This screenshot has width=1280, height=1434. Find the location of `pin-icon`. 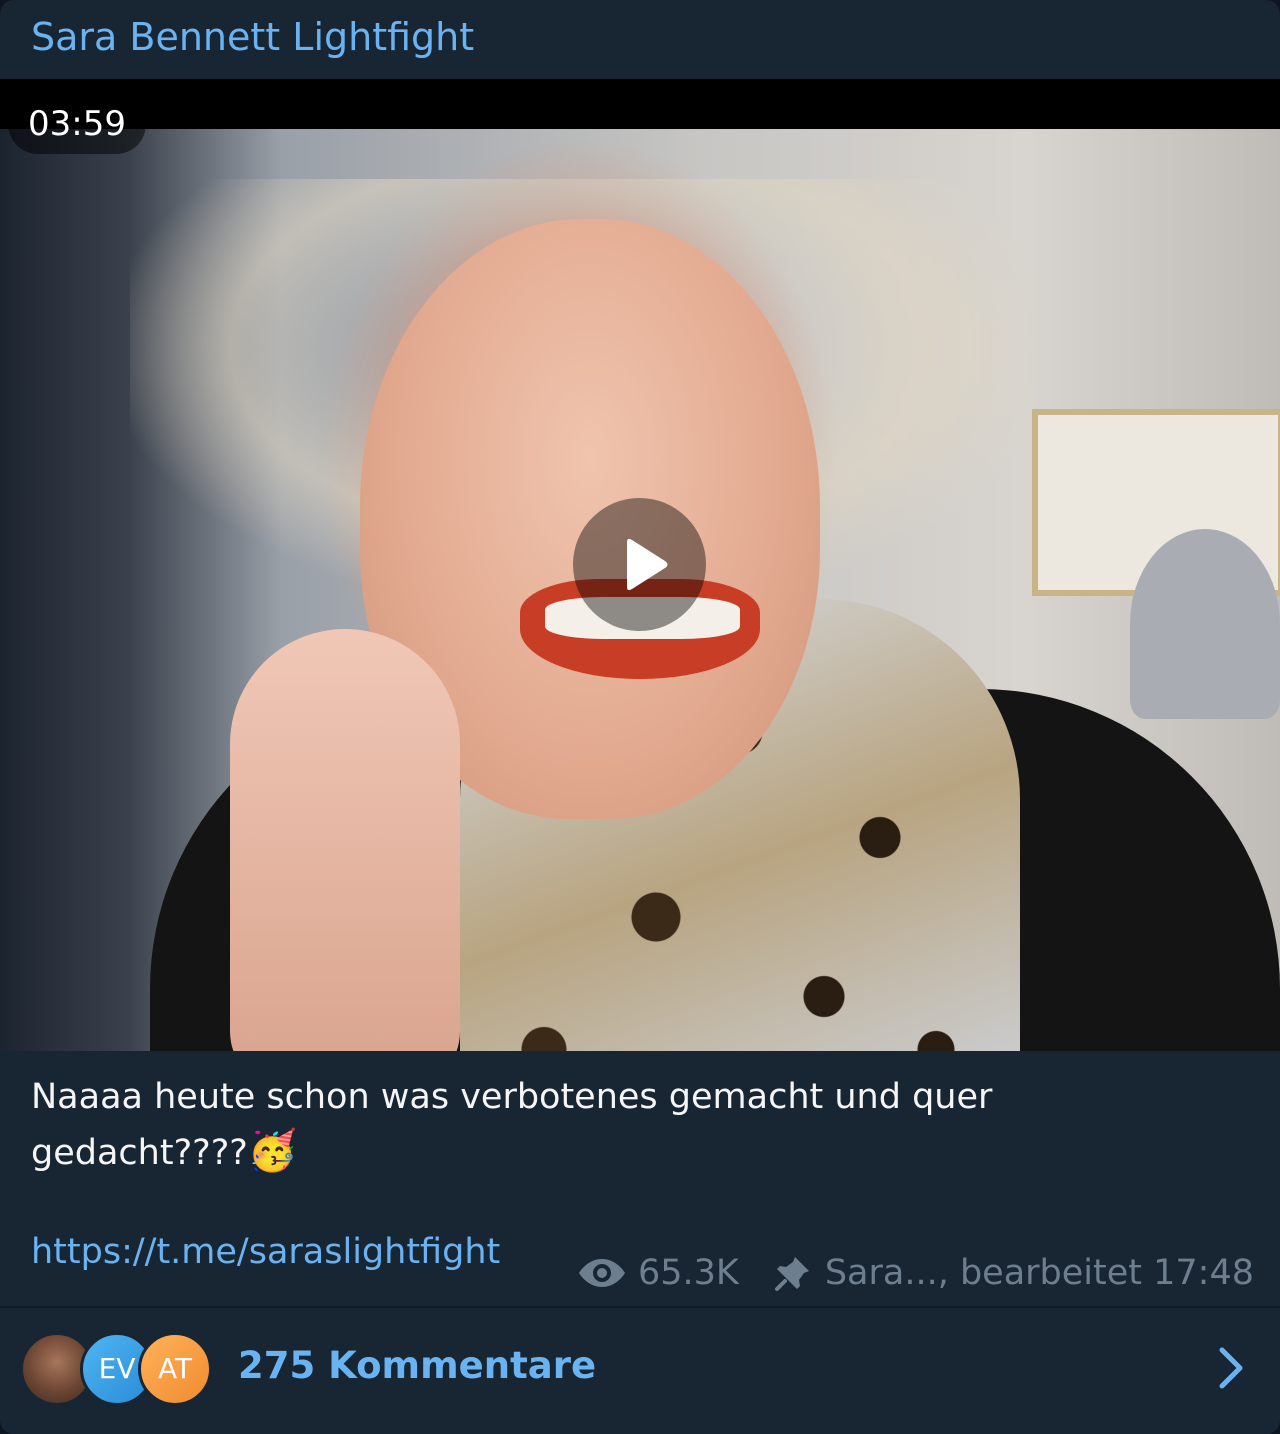

pin-icon is located at coordinates (793, 1273).